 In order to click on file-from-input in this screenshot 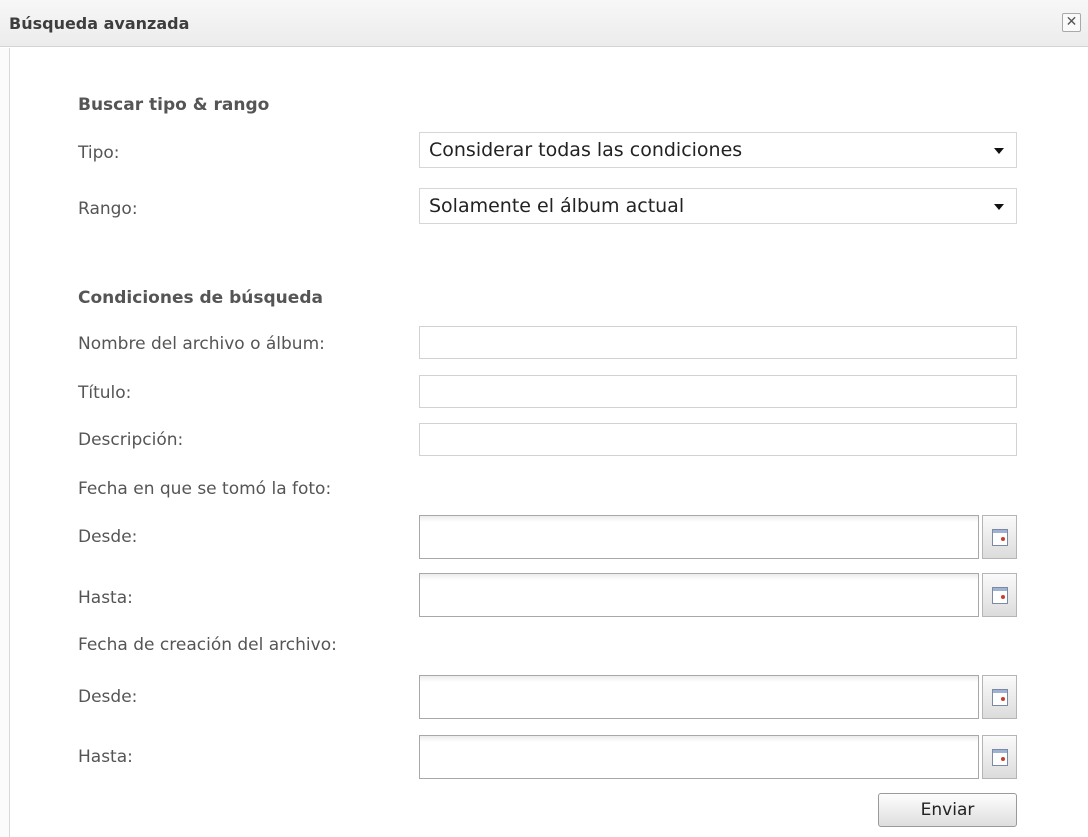, I will do `click(699, 697)`.